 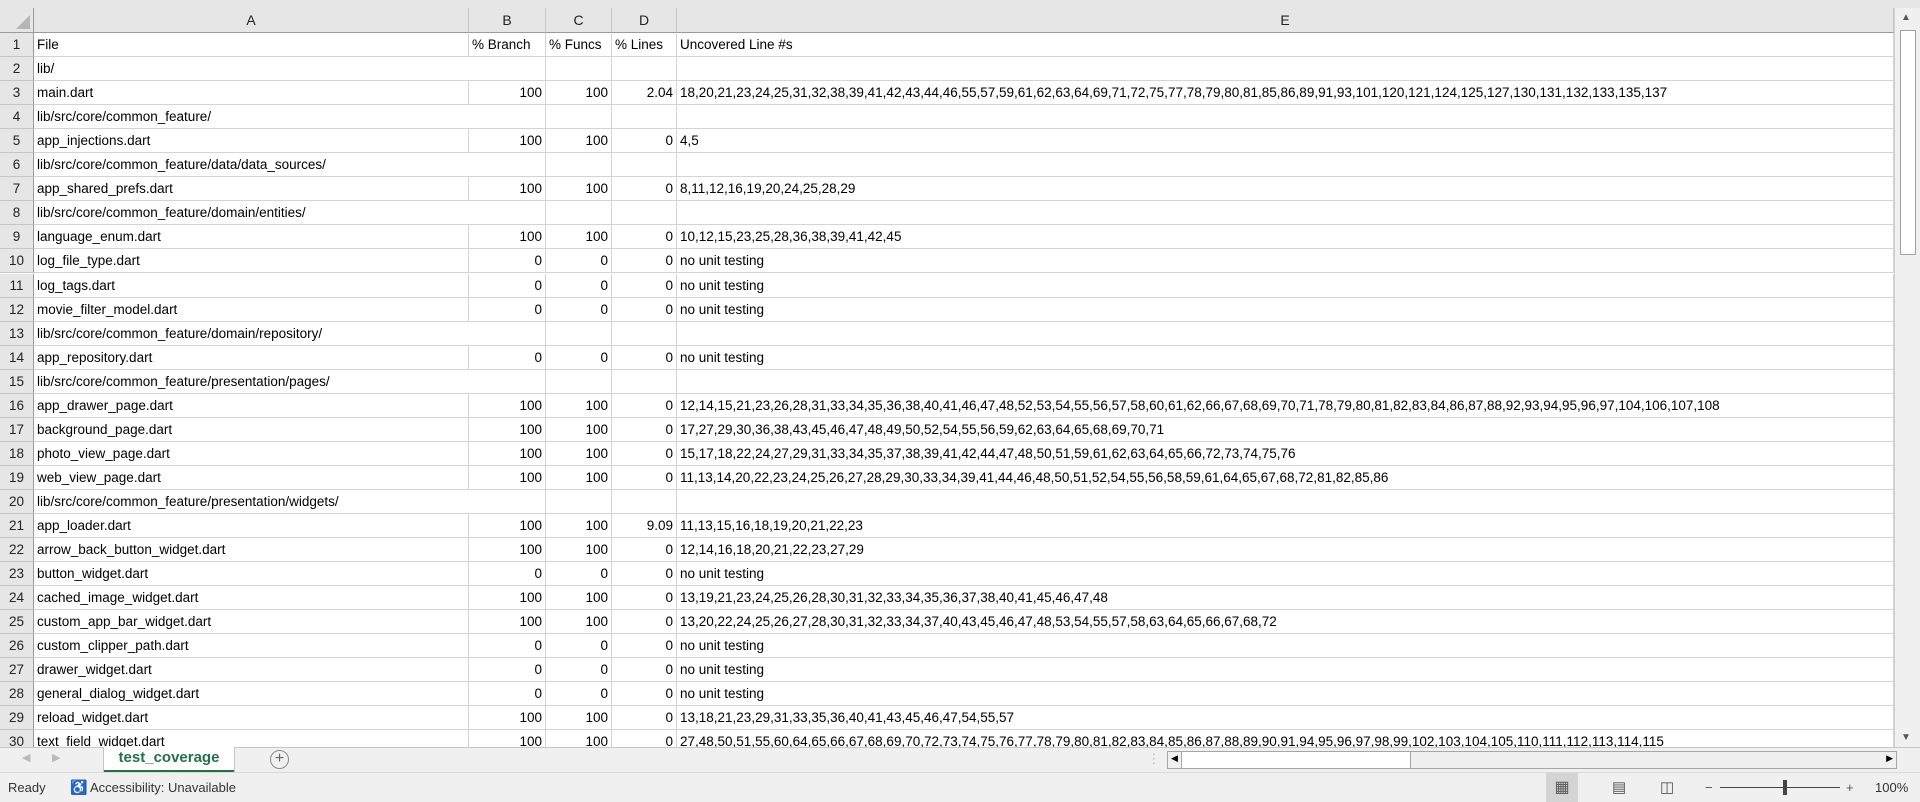 I want to click on cell-c11: 0, so click(x=579, y=285).